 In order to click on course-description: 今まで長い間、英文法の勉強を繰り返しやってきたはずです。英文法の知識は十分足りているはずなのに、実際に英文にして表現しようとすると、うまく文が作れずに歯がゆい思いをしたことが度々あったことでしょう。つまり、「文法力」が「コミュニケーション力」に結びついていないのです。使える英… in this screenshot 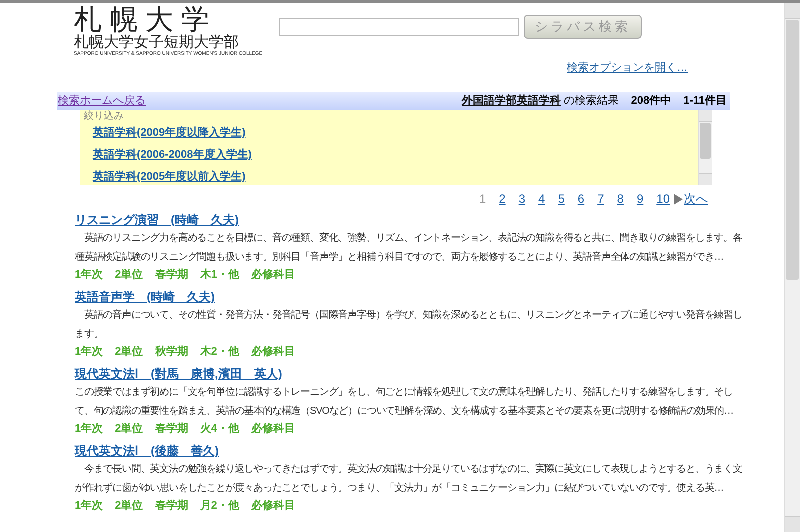, I will do `click(409, 479)`.